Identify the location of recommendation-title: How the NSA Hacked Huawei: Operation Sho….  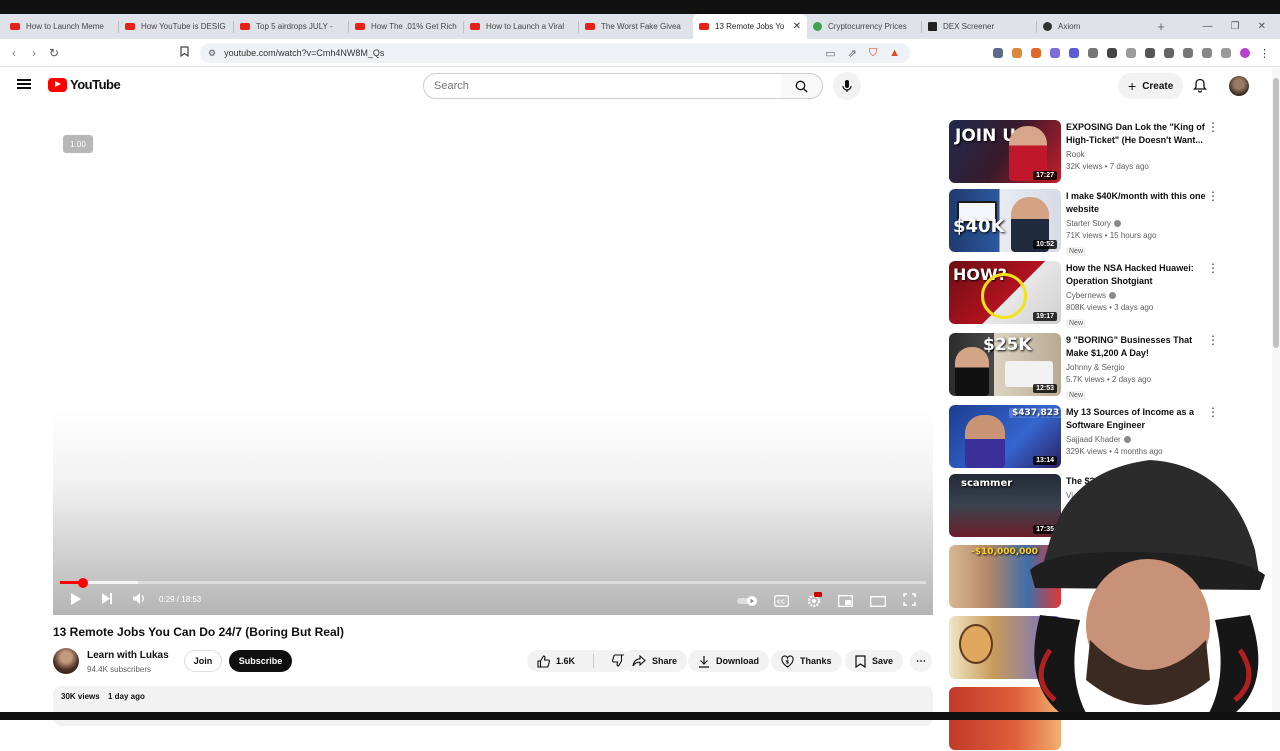
(1136, 275).